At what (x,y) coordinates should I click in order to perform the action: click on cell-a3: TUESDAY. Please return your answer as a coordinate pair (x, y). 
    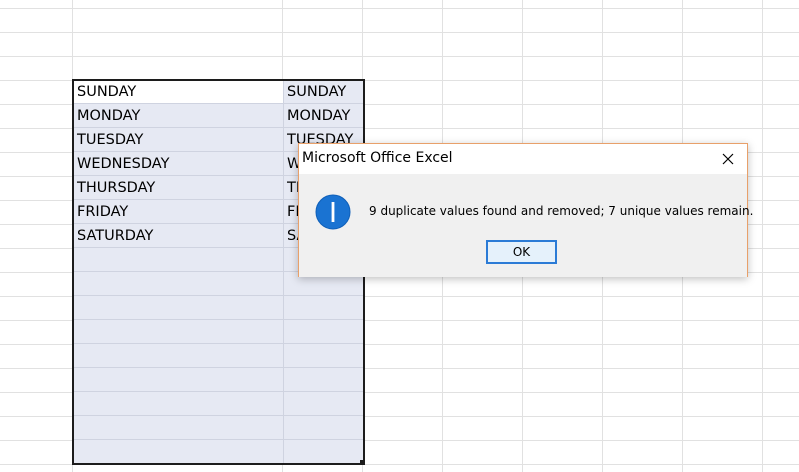
    Looking at the image, I should click on (110, 140).